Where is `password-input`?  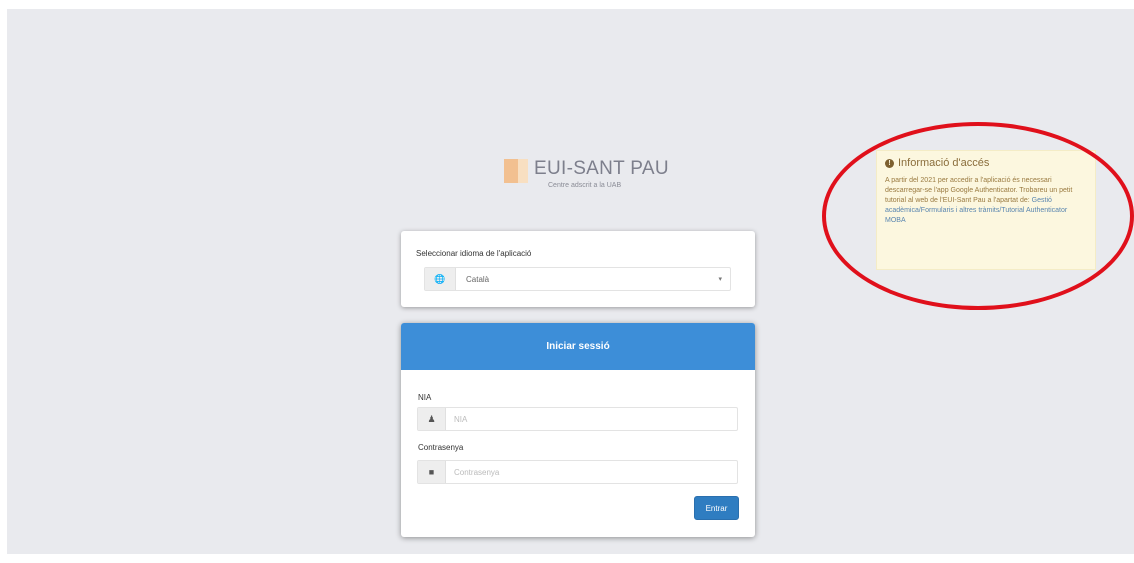 password-input is located at coordinates (594, 472).